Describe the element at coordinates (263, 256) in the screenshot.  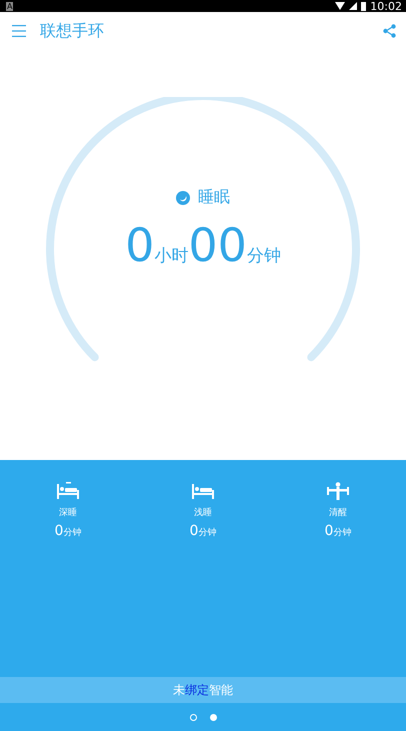
I see `minutes-unit: 分钟` at that location.